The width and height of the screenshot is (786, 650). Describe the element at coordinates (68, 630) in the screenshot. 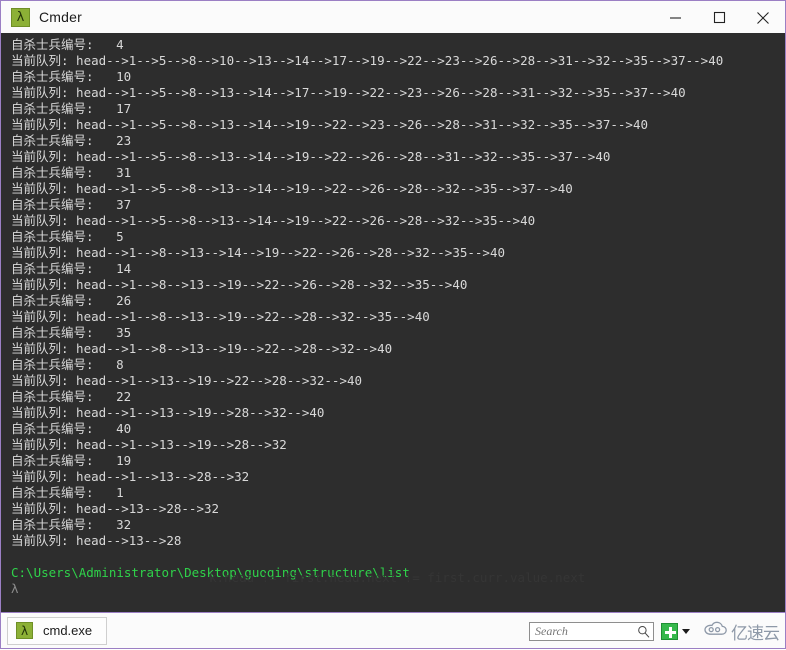

I see `tab-label: cmd.exe` at that location.